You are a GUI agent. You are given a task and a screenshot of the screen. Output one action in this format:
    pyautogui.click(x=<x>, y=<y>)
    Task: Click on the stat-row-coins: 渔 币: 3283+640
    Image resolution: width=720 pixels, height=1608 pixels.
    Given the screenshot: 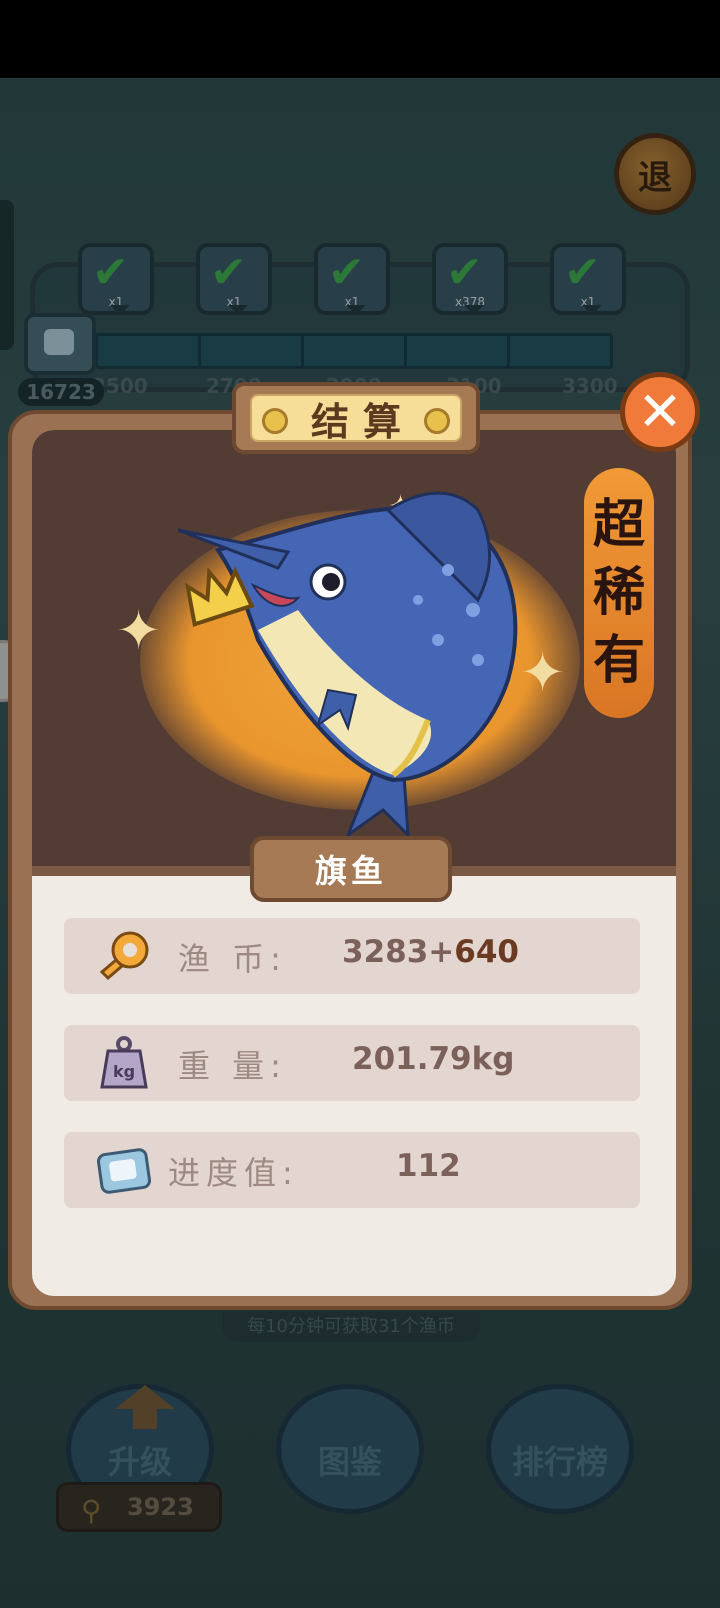 What is the action you would take?
    pyautogui.click(x=352, y=956)
    